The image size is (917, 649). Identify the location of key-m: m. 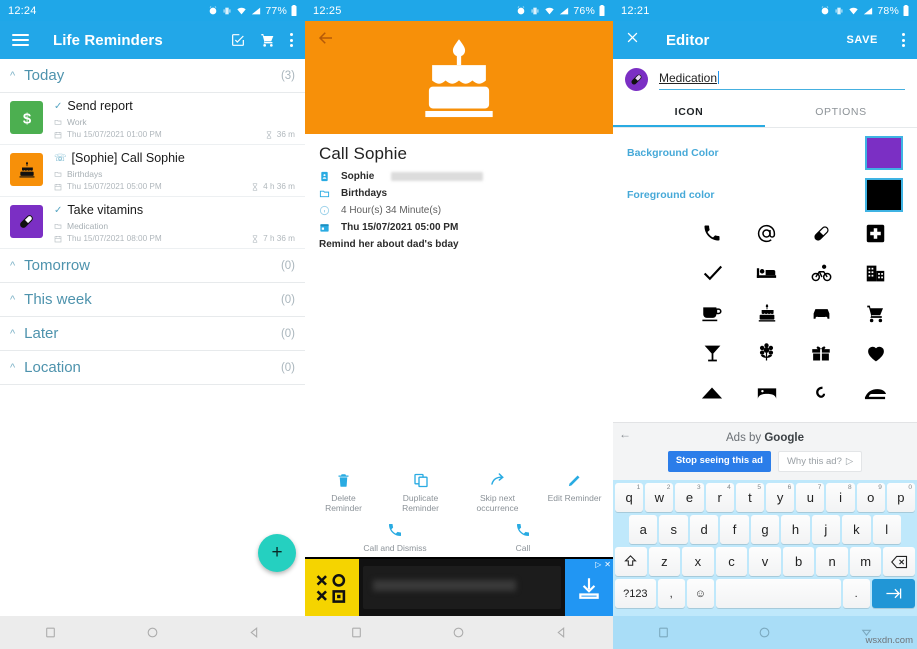
(865, 561).